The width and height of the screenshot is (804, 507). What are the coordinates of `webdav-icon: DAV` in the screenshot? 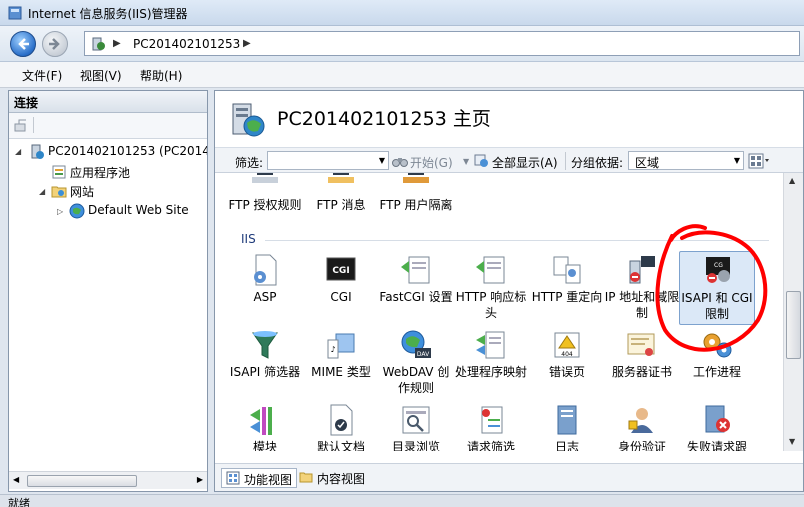 It's located at (416, 344).